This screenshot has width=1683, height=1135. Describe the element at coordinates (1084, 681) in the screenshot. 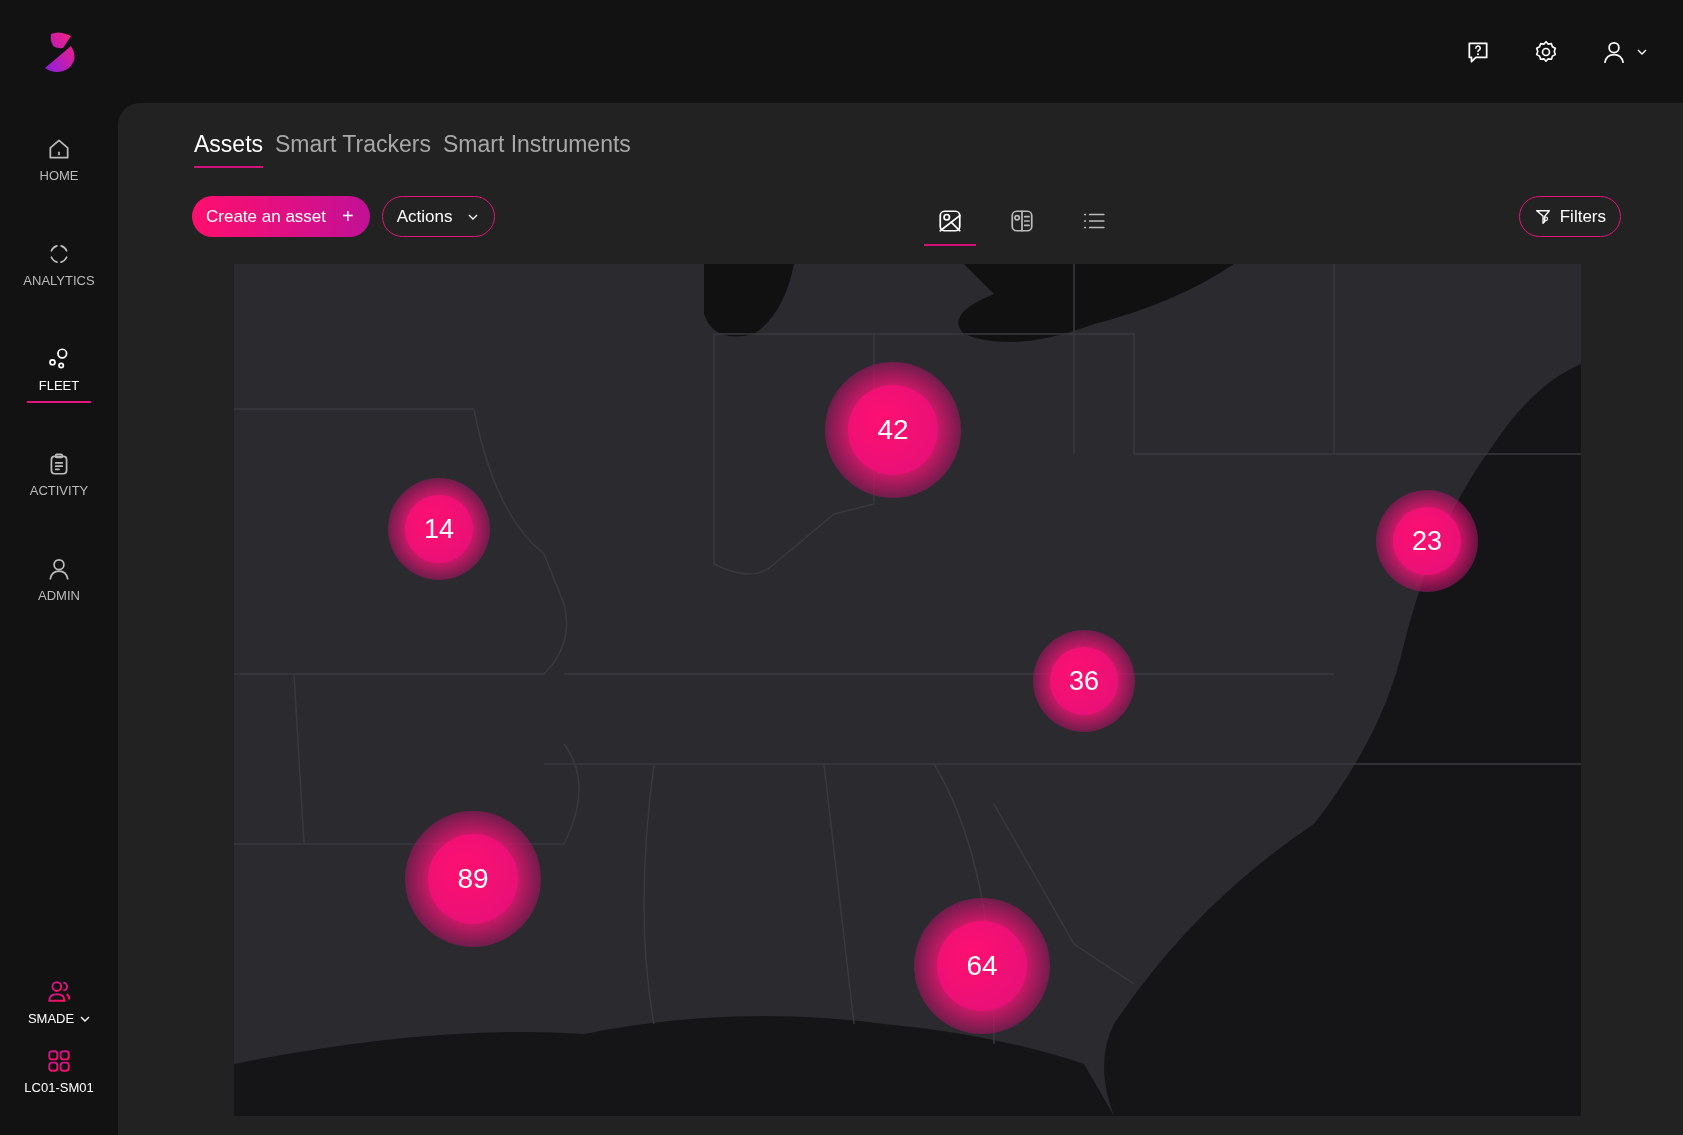

I see `cluster-marker: 36` at that location.